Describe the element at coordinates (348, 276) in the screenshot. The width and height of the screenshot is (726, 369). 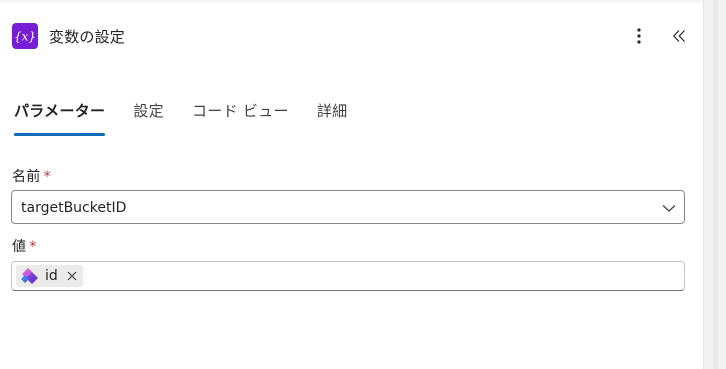
I see `value-input` at that location.